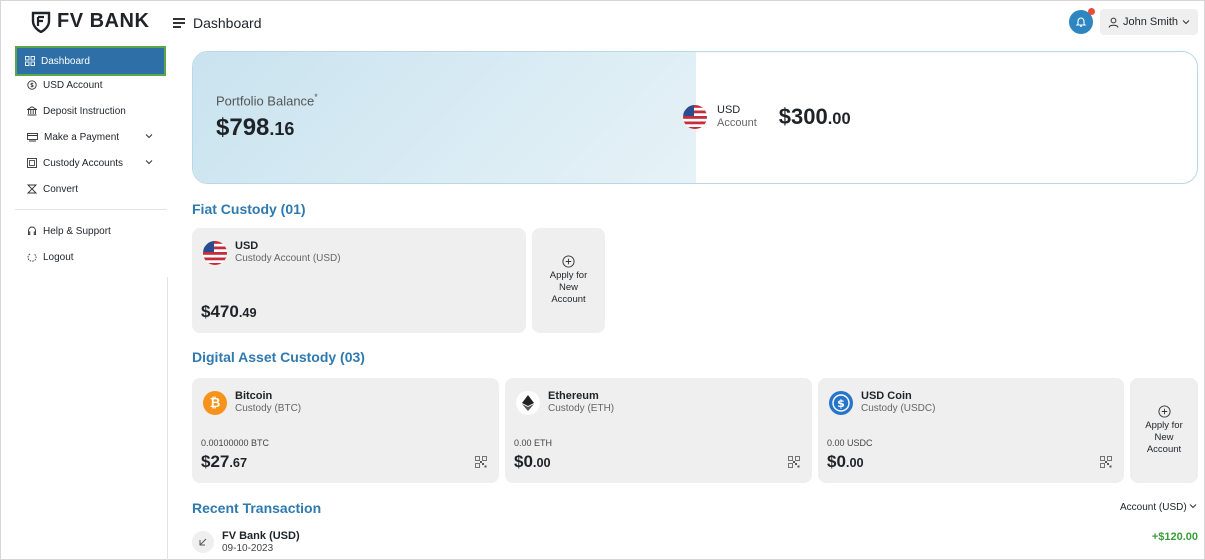 The height and width of the screenshot is (560, 1205). Describe the element at coordinates (91, 209) in the screenshot. I see `sidebar-divider` at that location.